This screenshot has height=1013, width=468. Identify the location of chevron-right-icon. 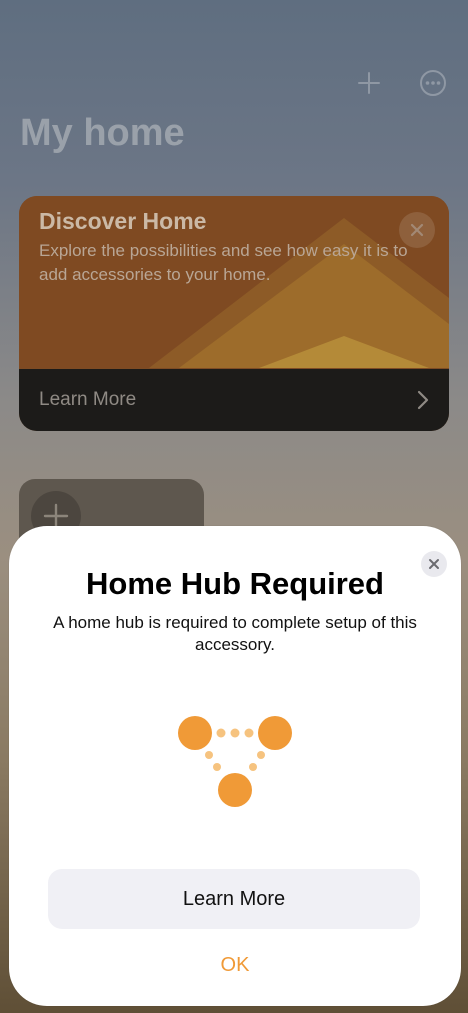
(423, 400).